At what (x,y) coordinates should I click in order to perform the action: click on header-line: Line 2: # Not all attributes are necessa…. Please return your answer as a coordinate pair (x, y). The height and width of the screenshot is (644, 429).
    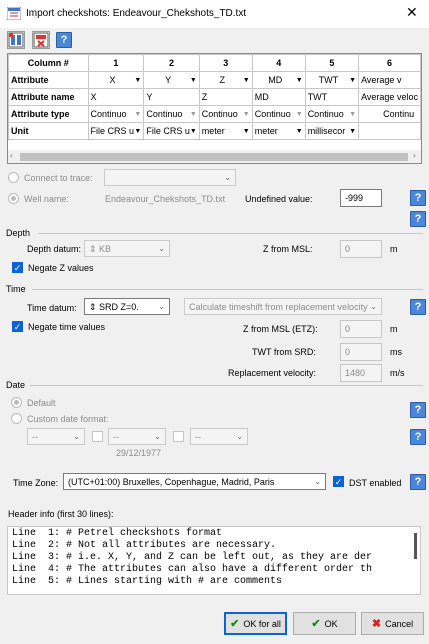
    Looking at the image, I should click on (144, 545).